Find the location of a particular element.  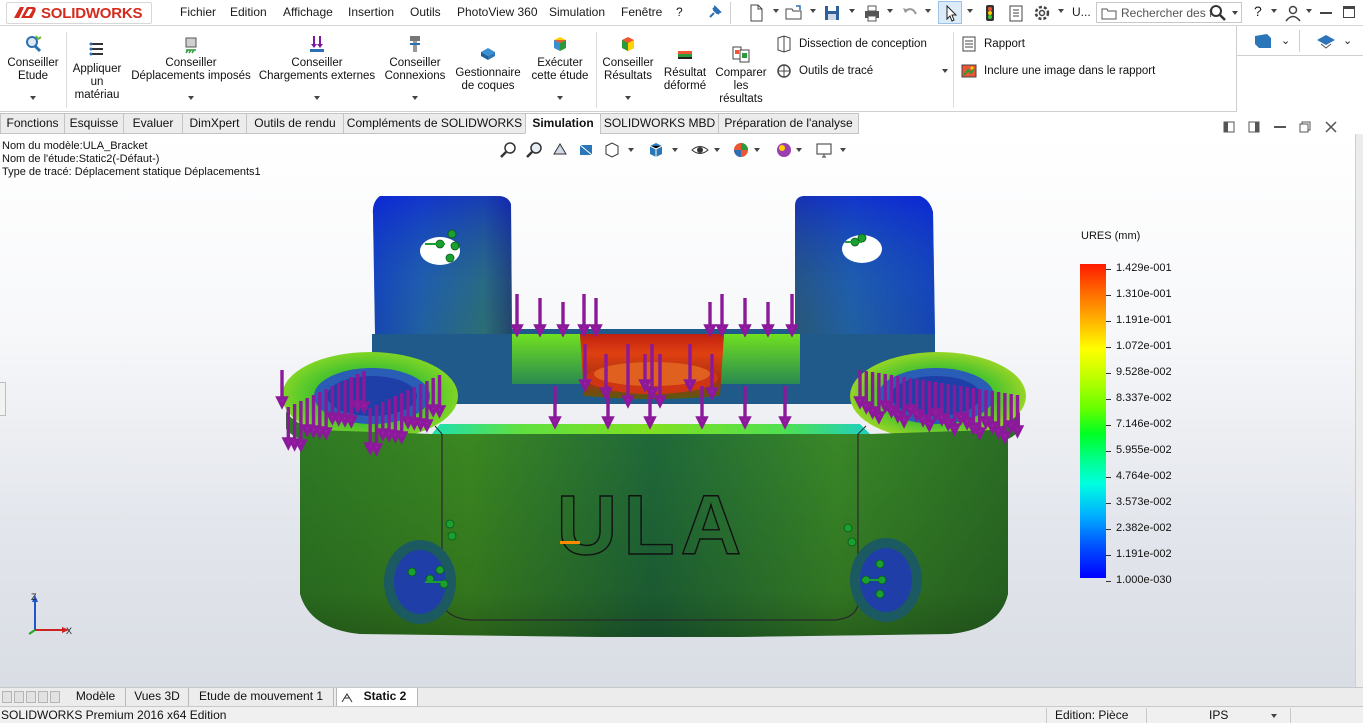

help-caret-icon is located at coordinates (1274, 11).